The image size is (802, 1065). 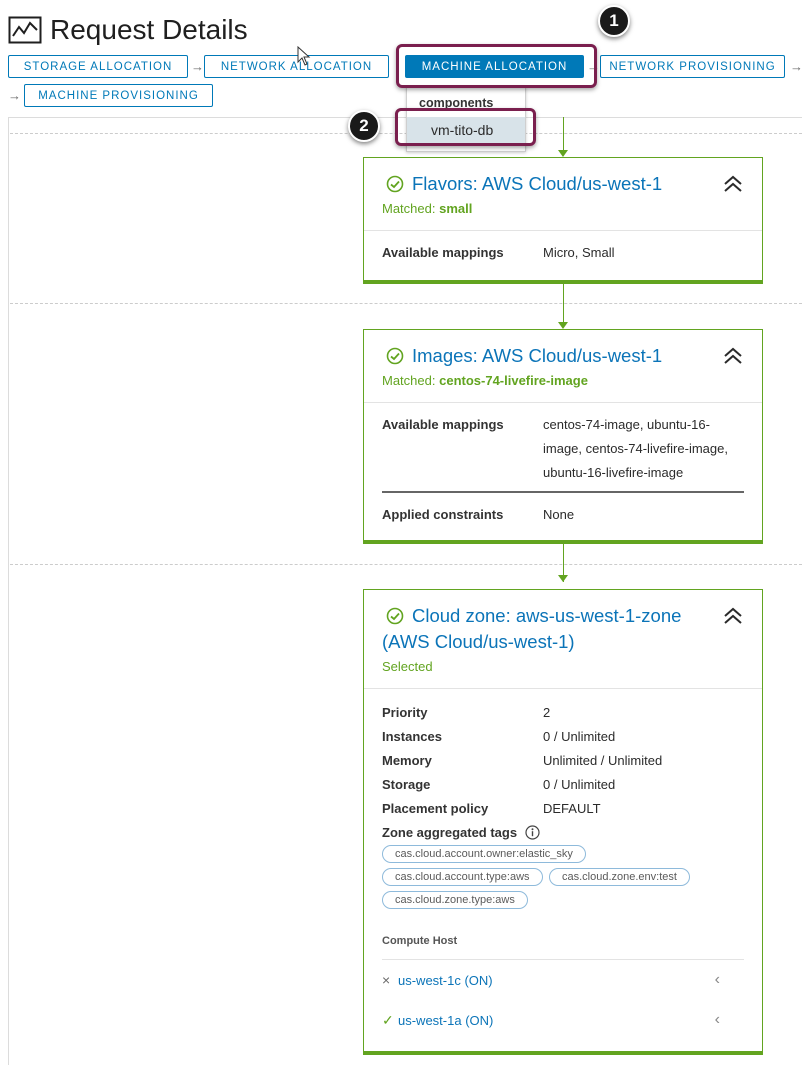 I want to click on row-key: Placement policy, so click(x=435, y=808).